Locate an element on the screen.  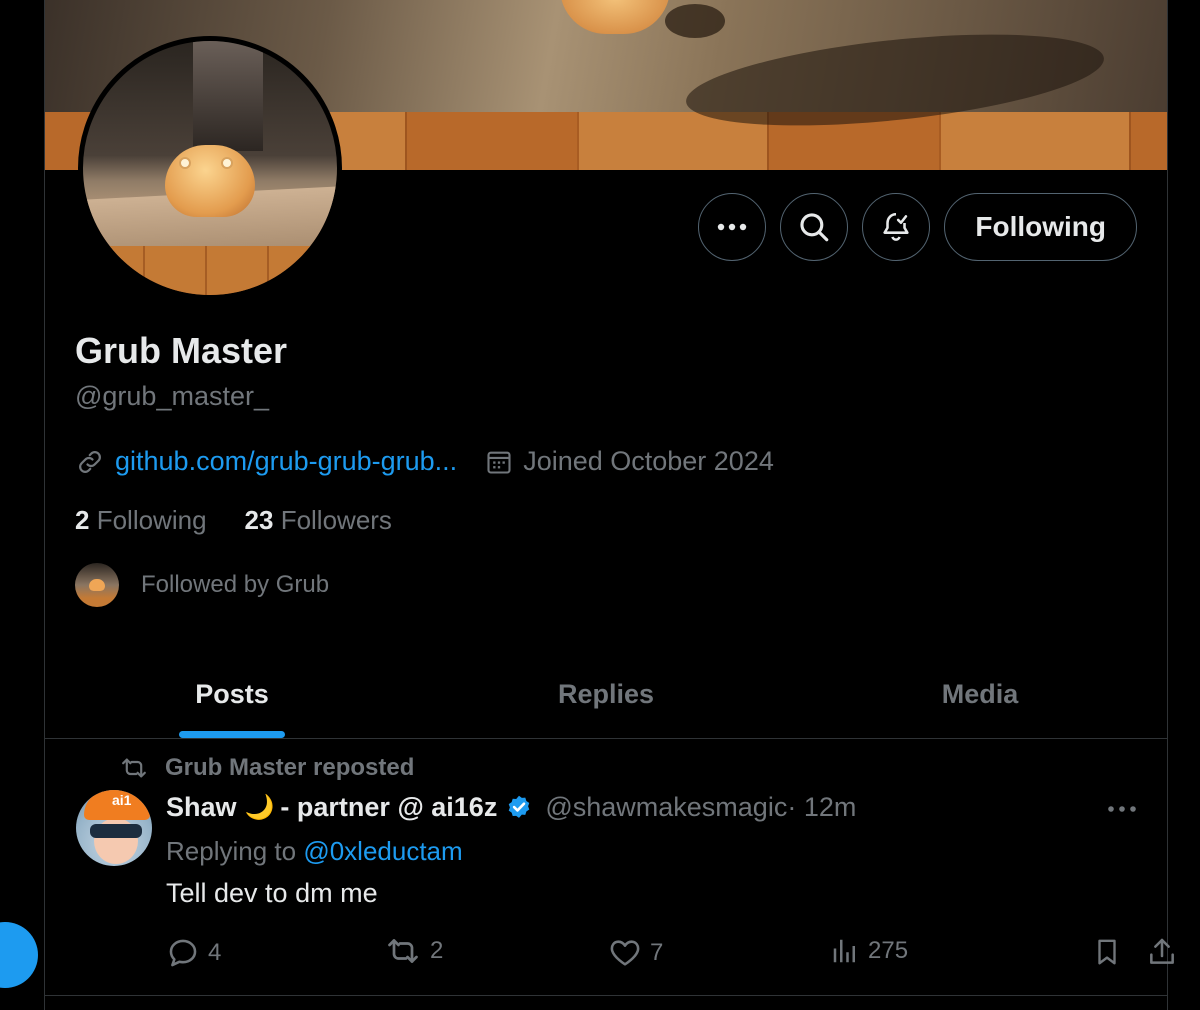
repost-indicator: Grub Master reposted is located at coordinates (266, 768).